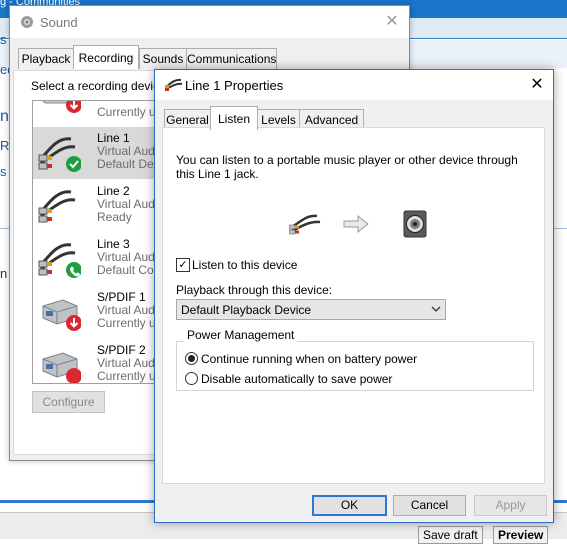  I want to click on recording-instruction: Select a recording device, so click(98, 86).